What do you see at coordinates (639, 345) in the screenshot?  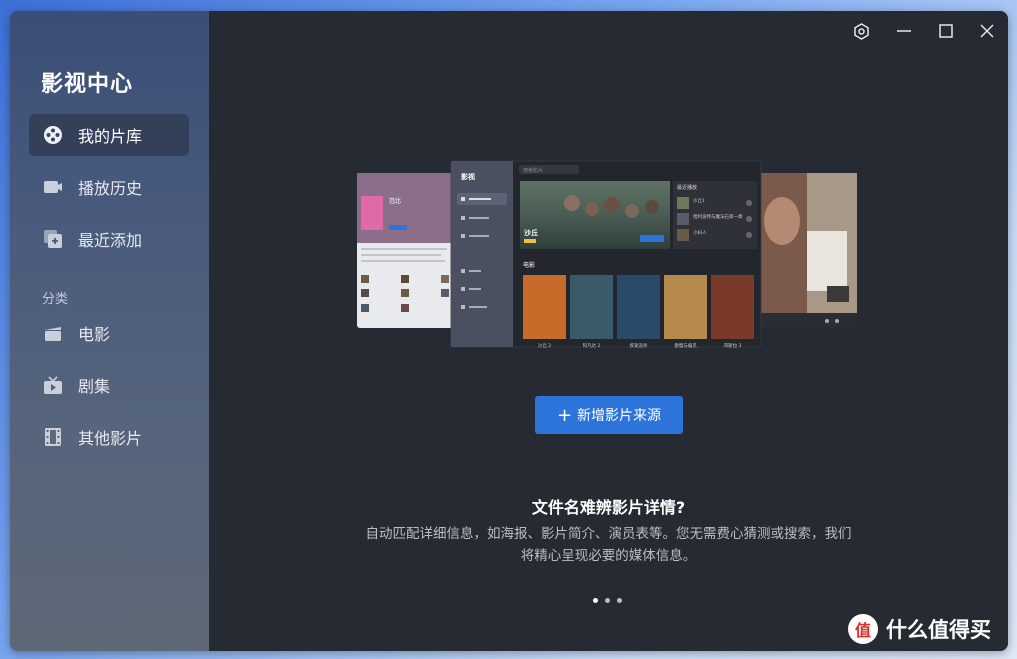 I see `preview-poster-title: 疾速追杀` at bounding box center [639, 345].